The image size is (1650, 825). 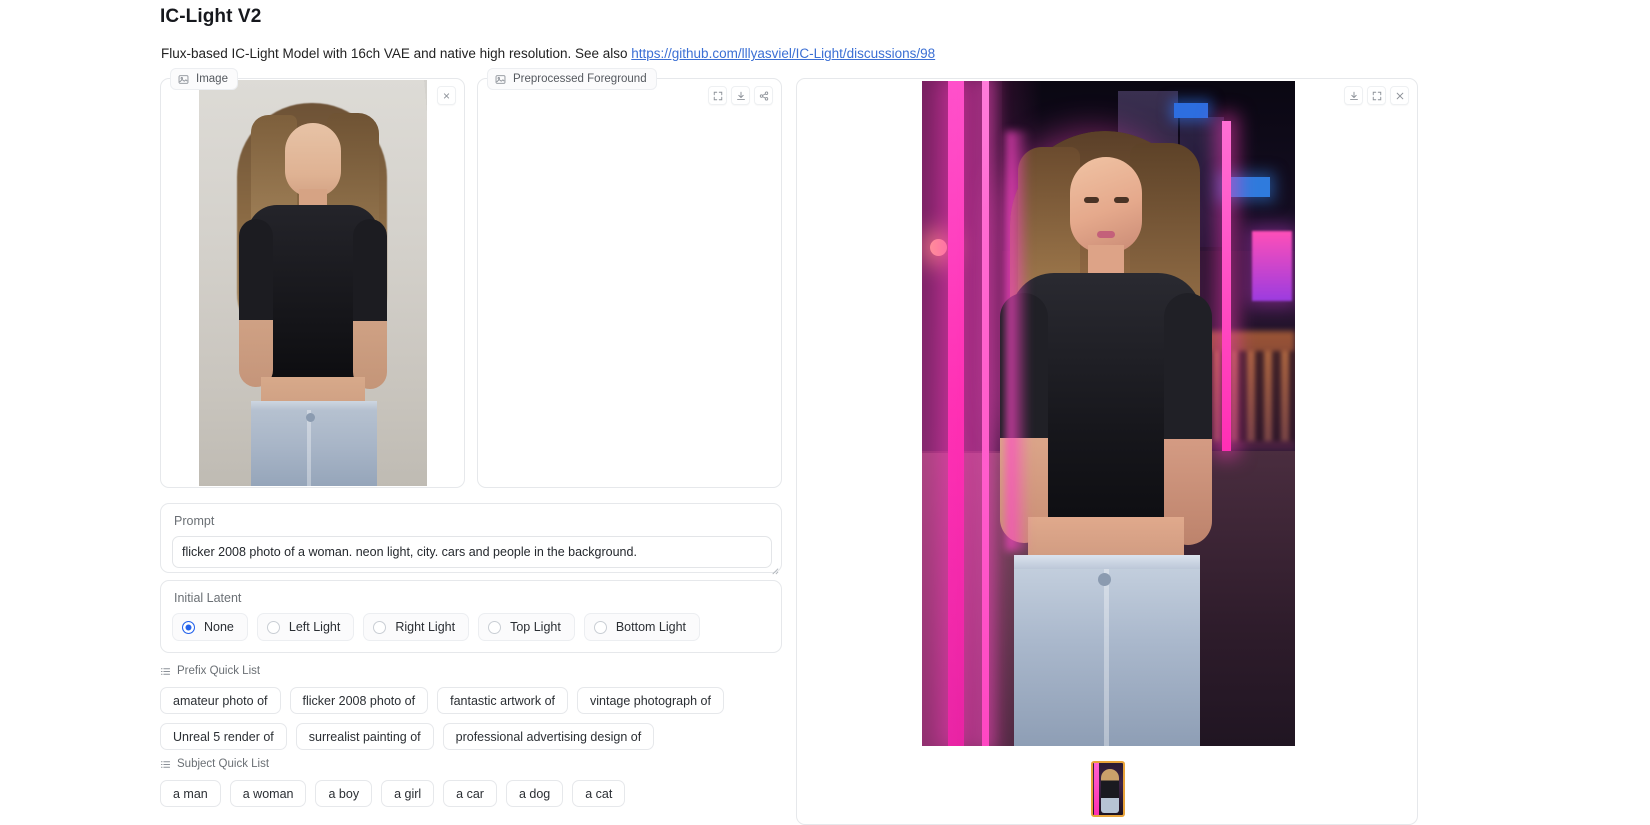 I want to click on preprocessed-foreground-tag: Preprocessed Foreground, so click(x=572, y=79).